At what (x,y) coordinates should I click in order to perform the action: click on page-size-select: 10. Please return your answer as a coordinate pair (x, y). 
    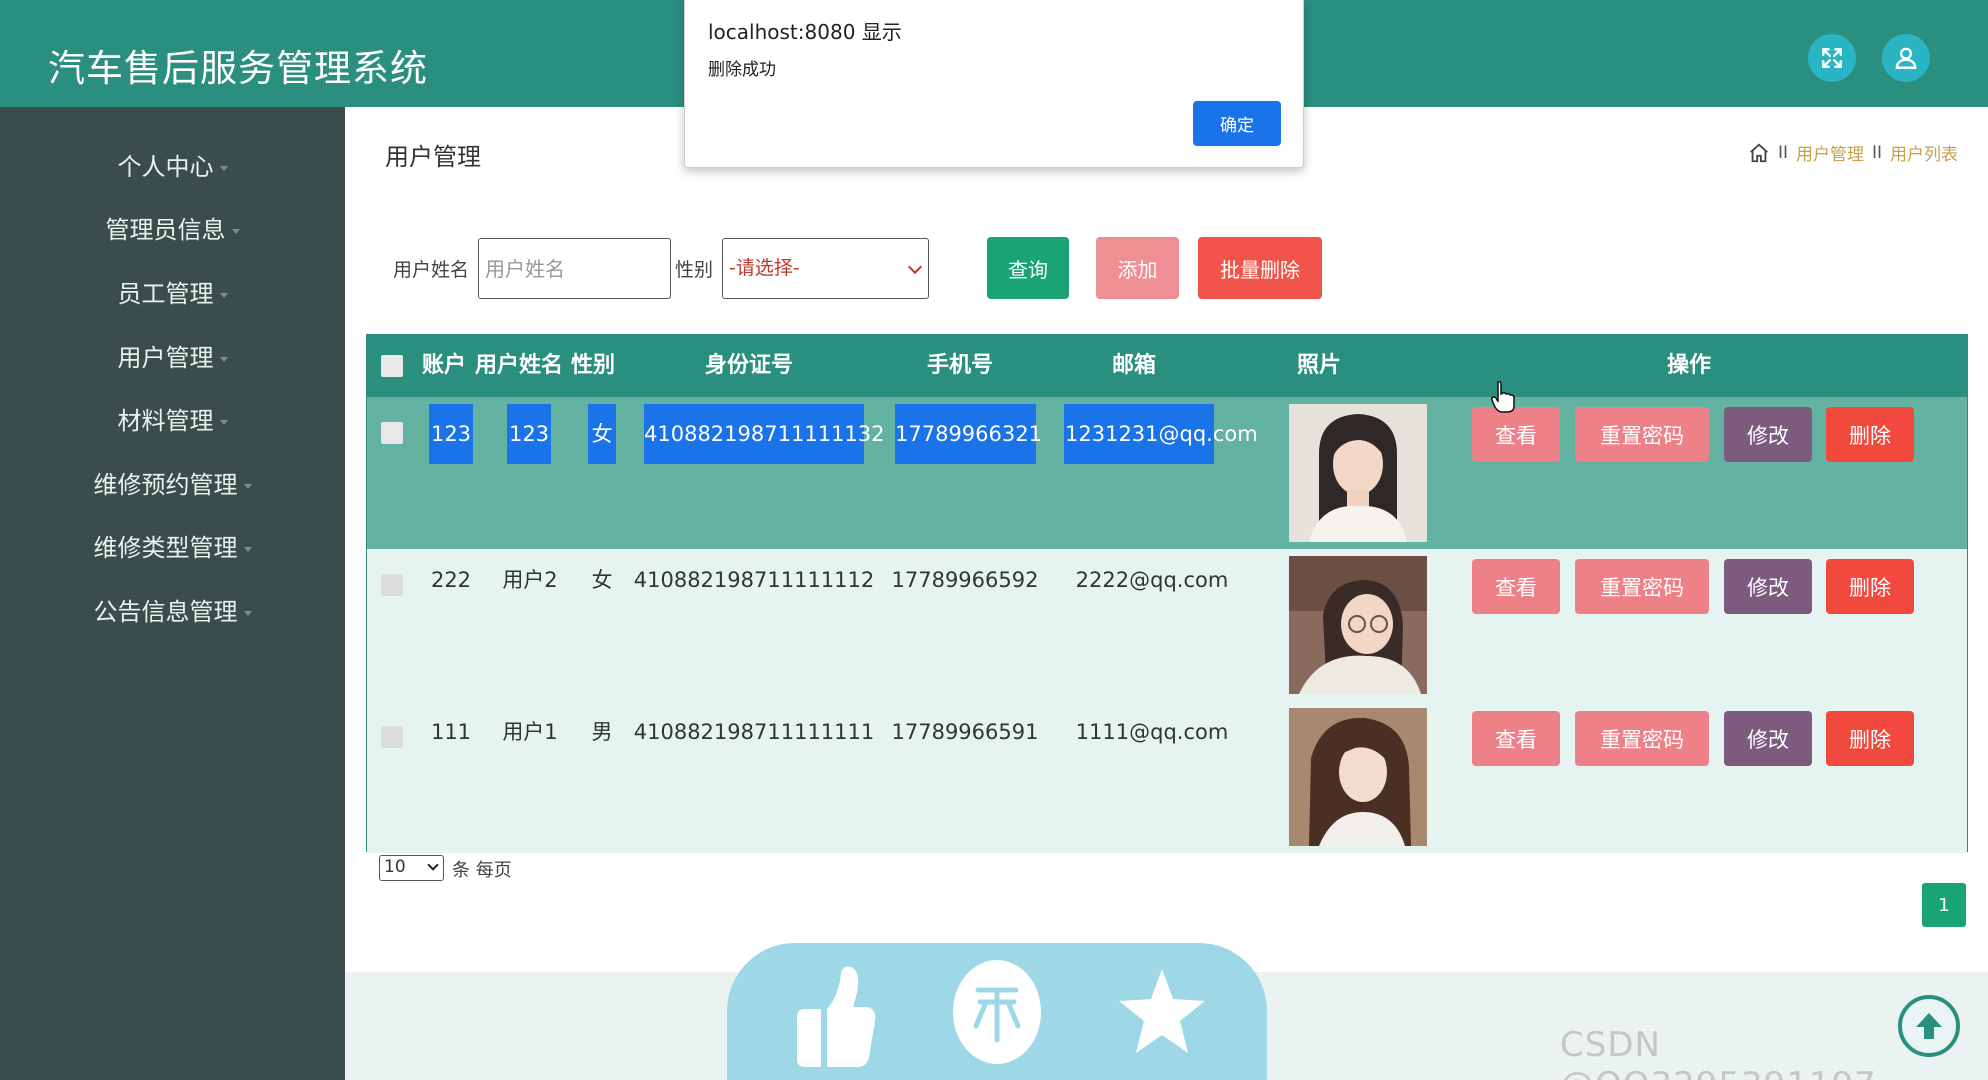
    Looking at the image, I should click on (411, 868).